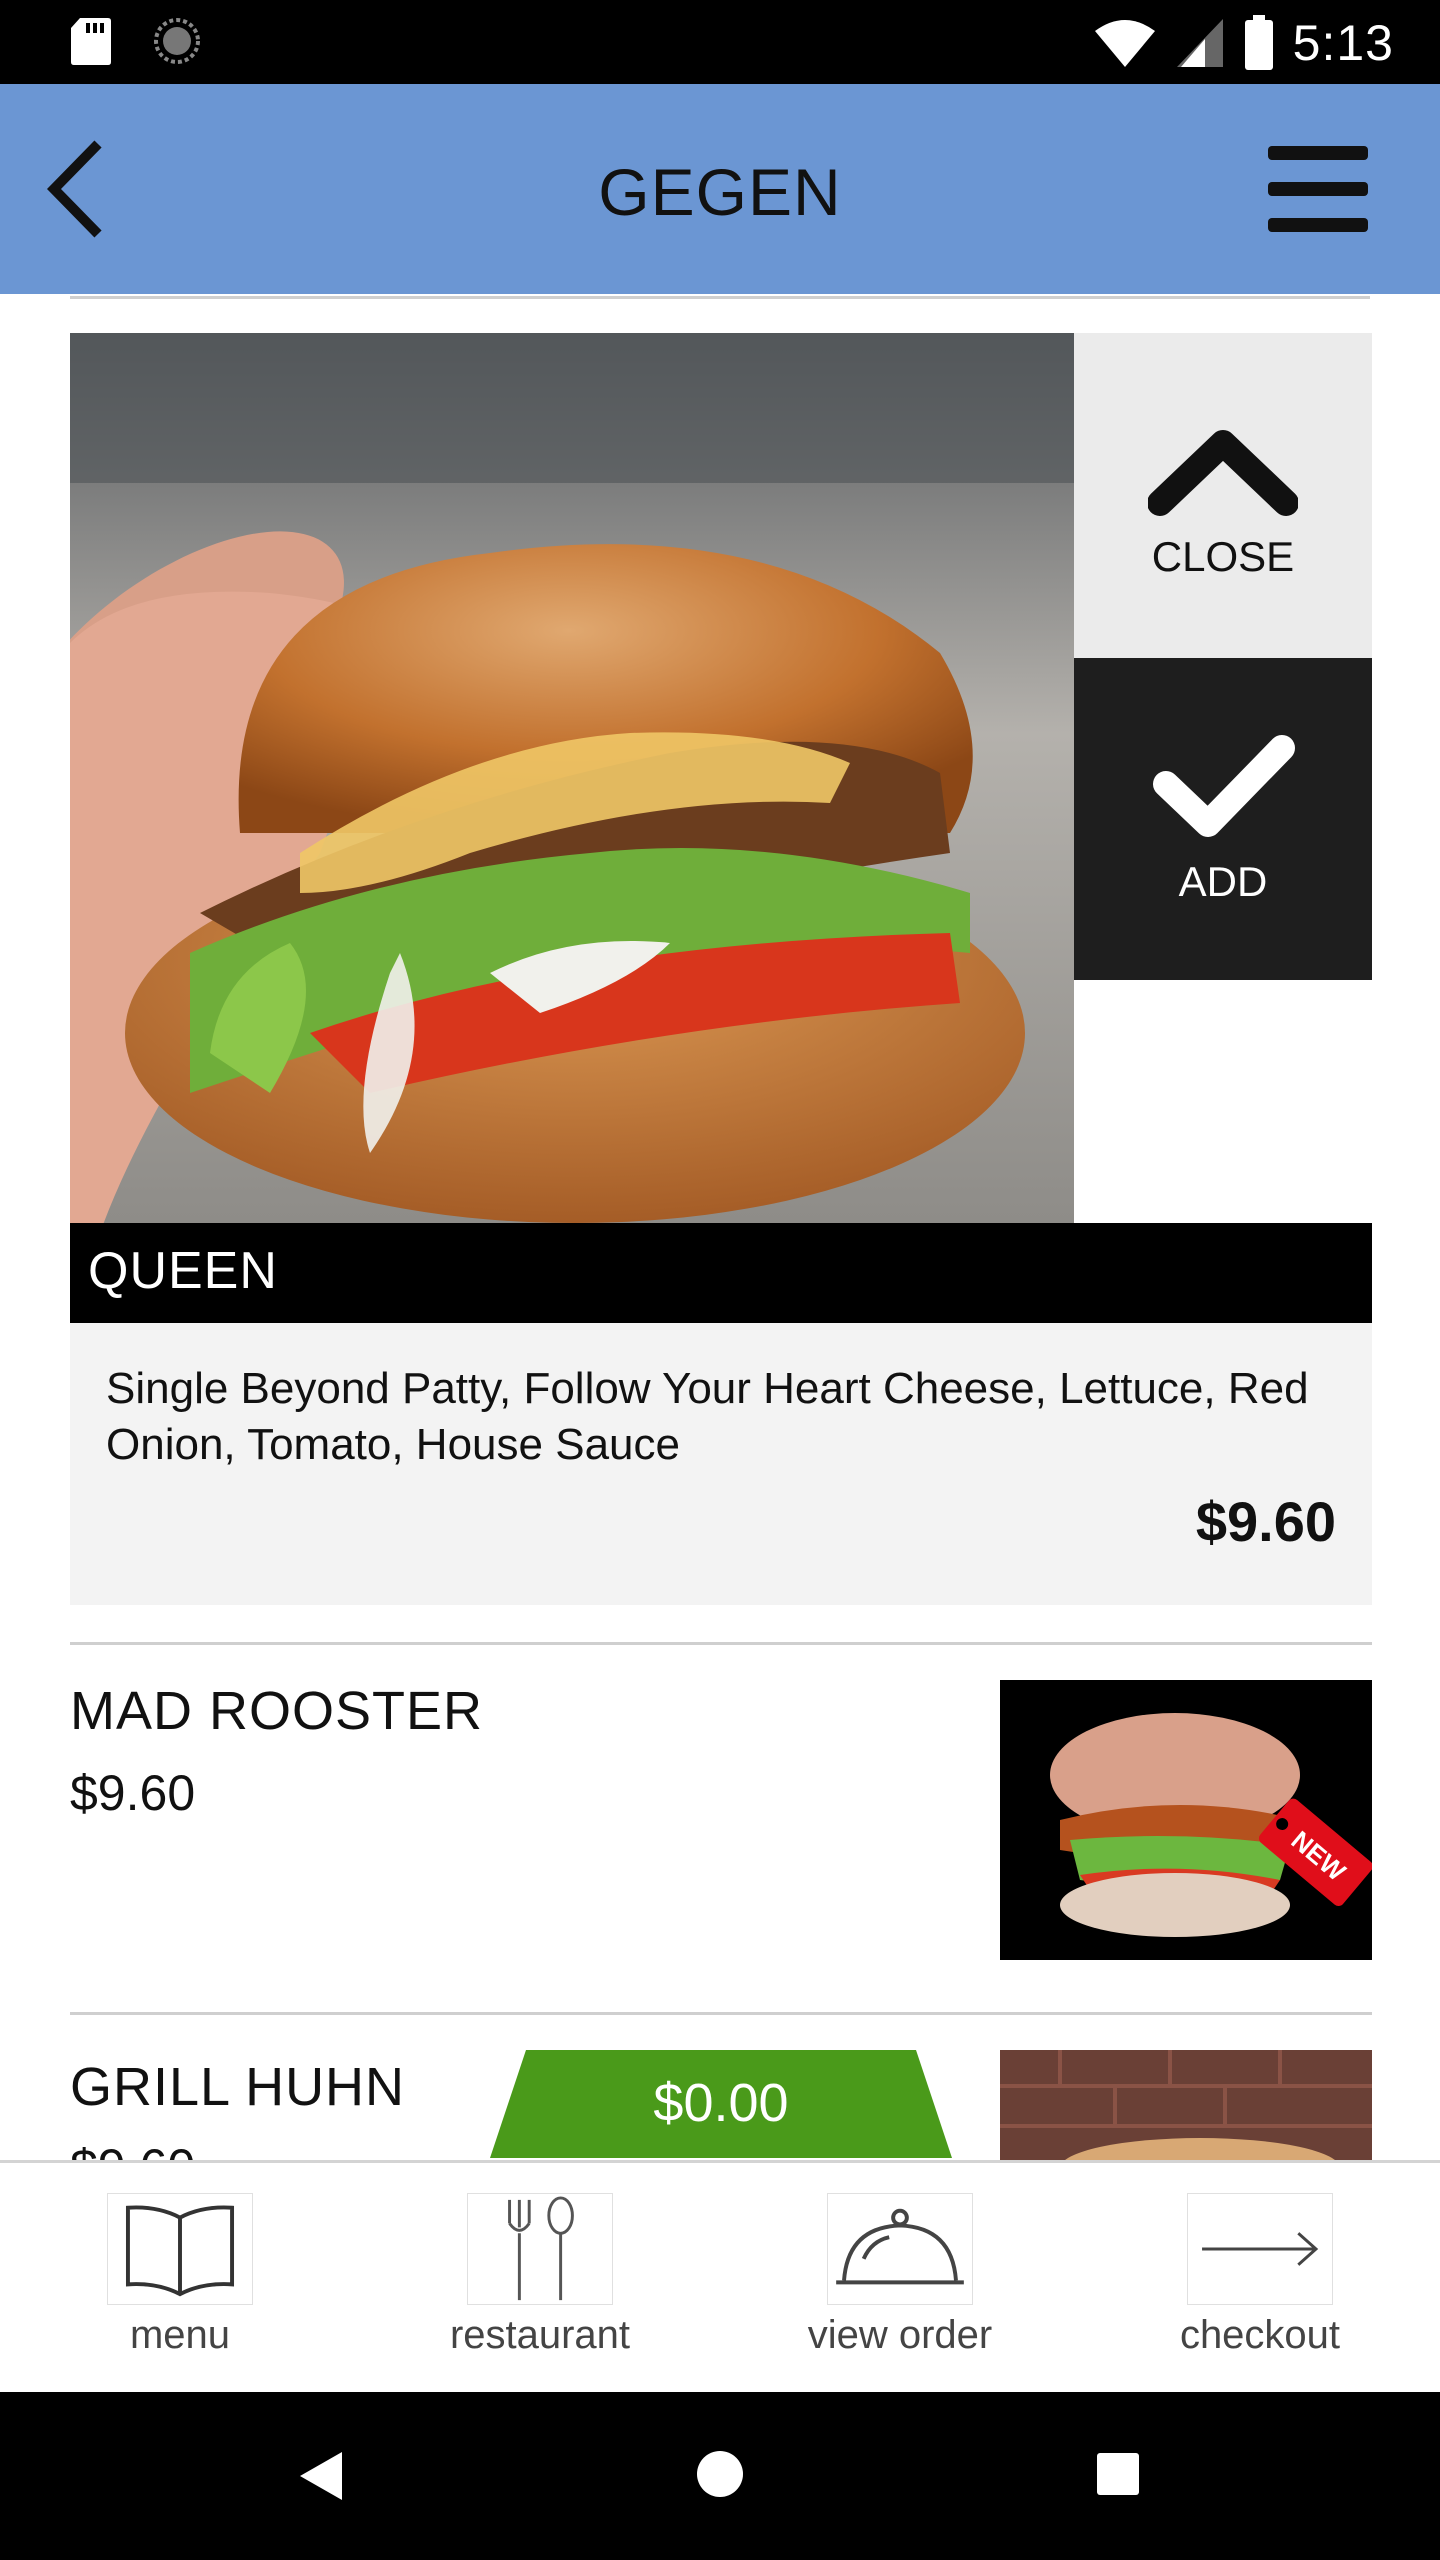  Describe the element at coordinates (177, 41) in the screenshot. I see `sync-icon` at that location.